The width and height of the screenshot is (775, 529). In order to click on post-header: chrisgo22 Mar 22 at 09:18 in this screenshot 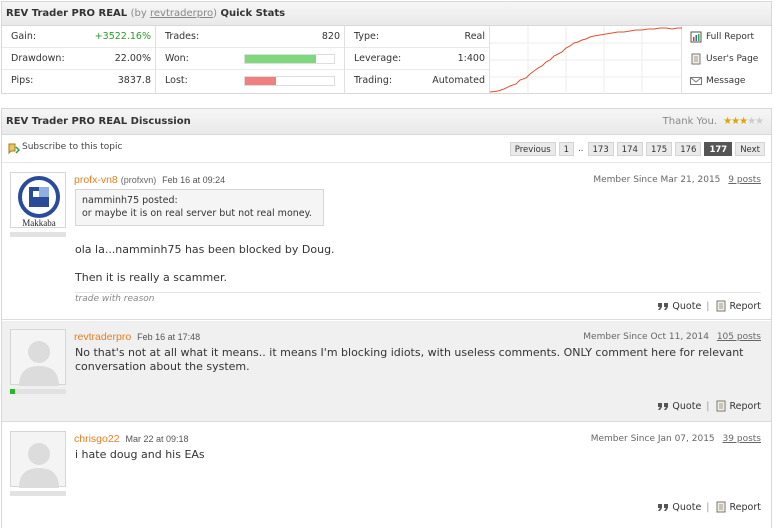, I will do `click(131, 439)`.